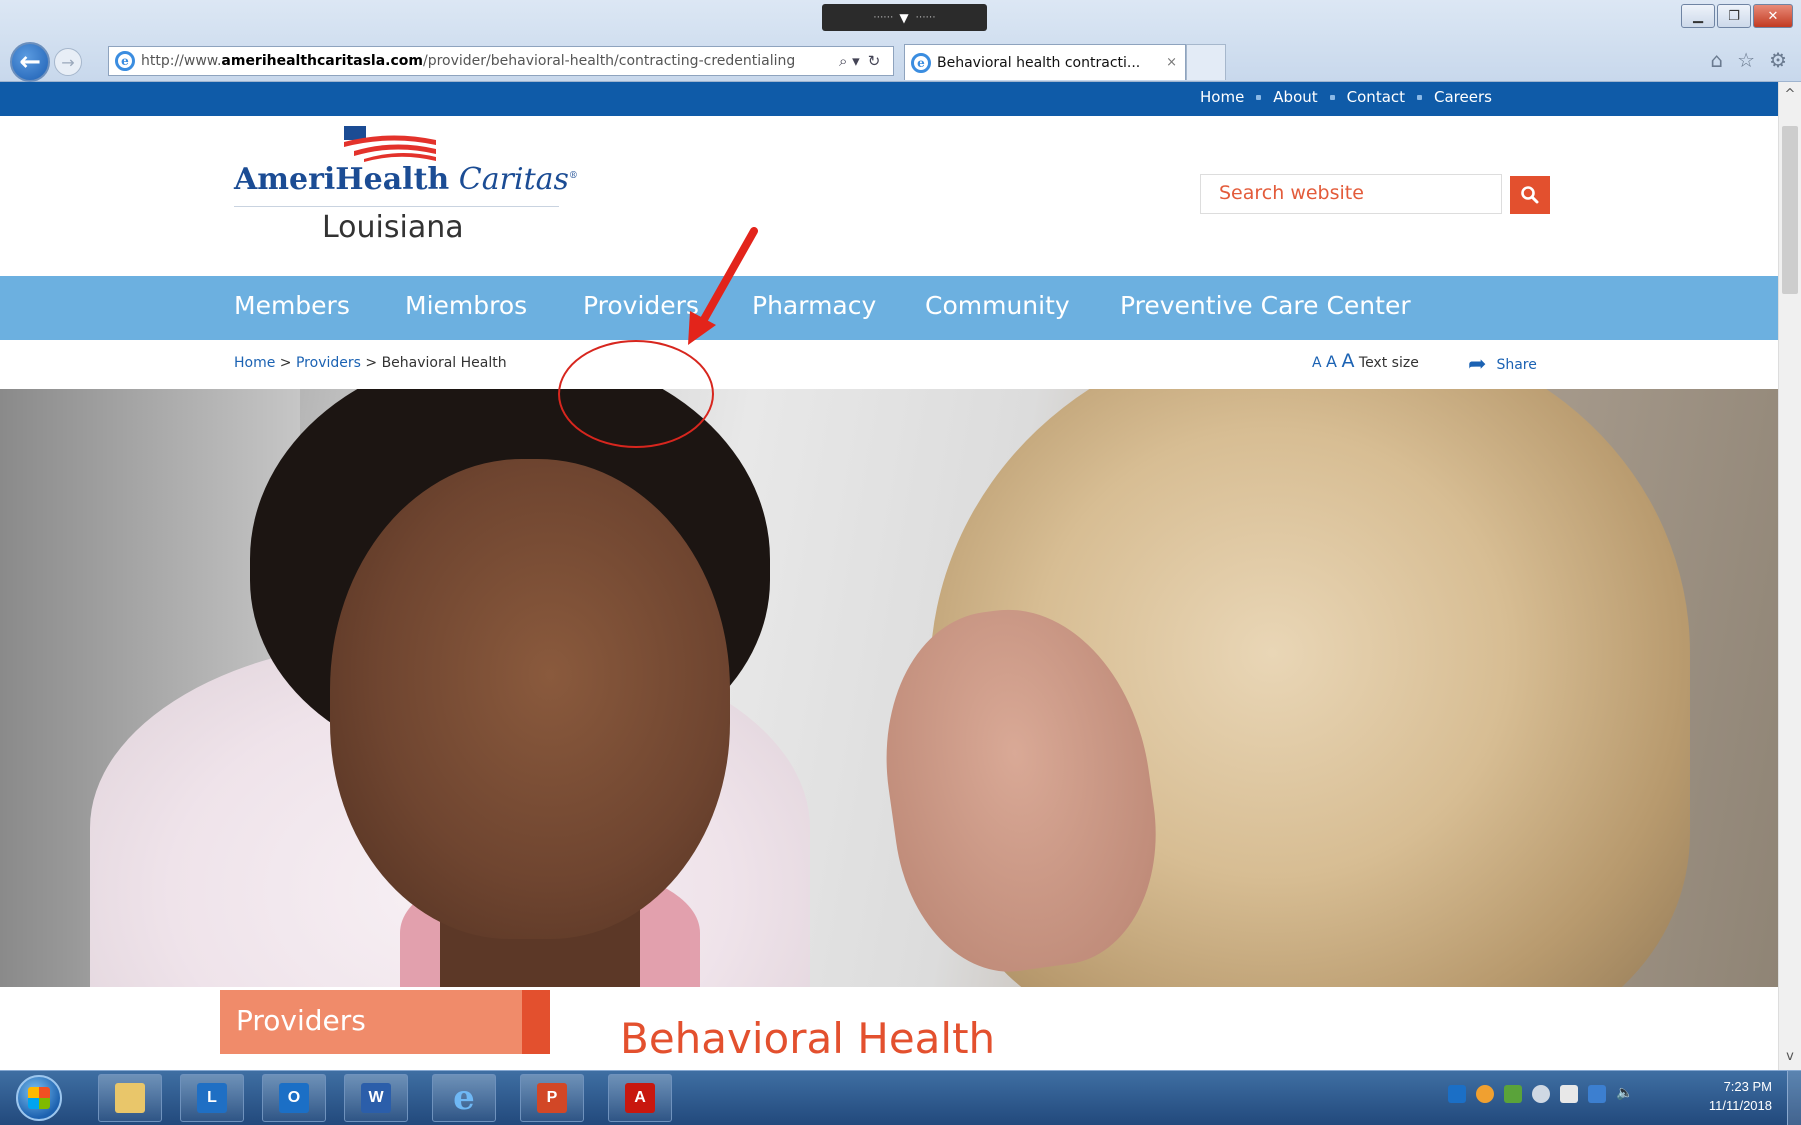 The image size is (1801, 1125). I want to click on windows-logo-icon, so click(39, 1098).